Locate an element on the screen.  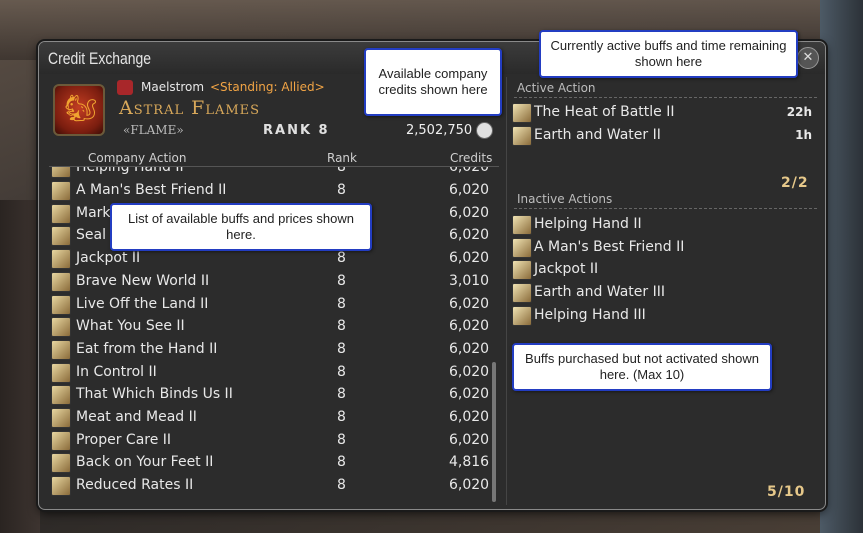
list-item: Meat and Mead II 8 6,020 is located at coordinates (269, 417).